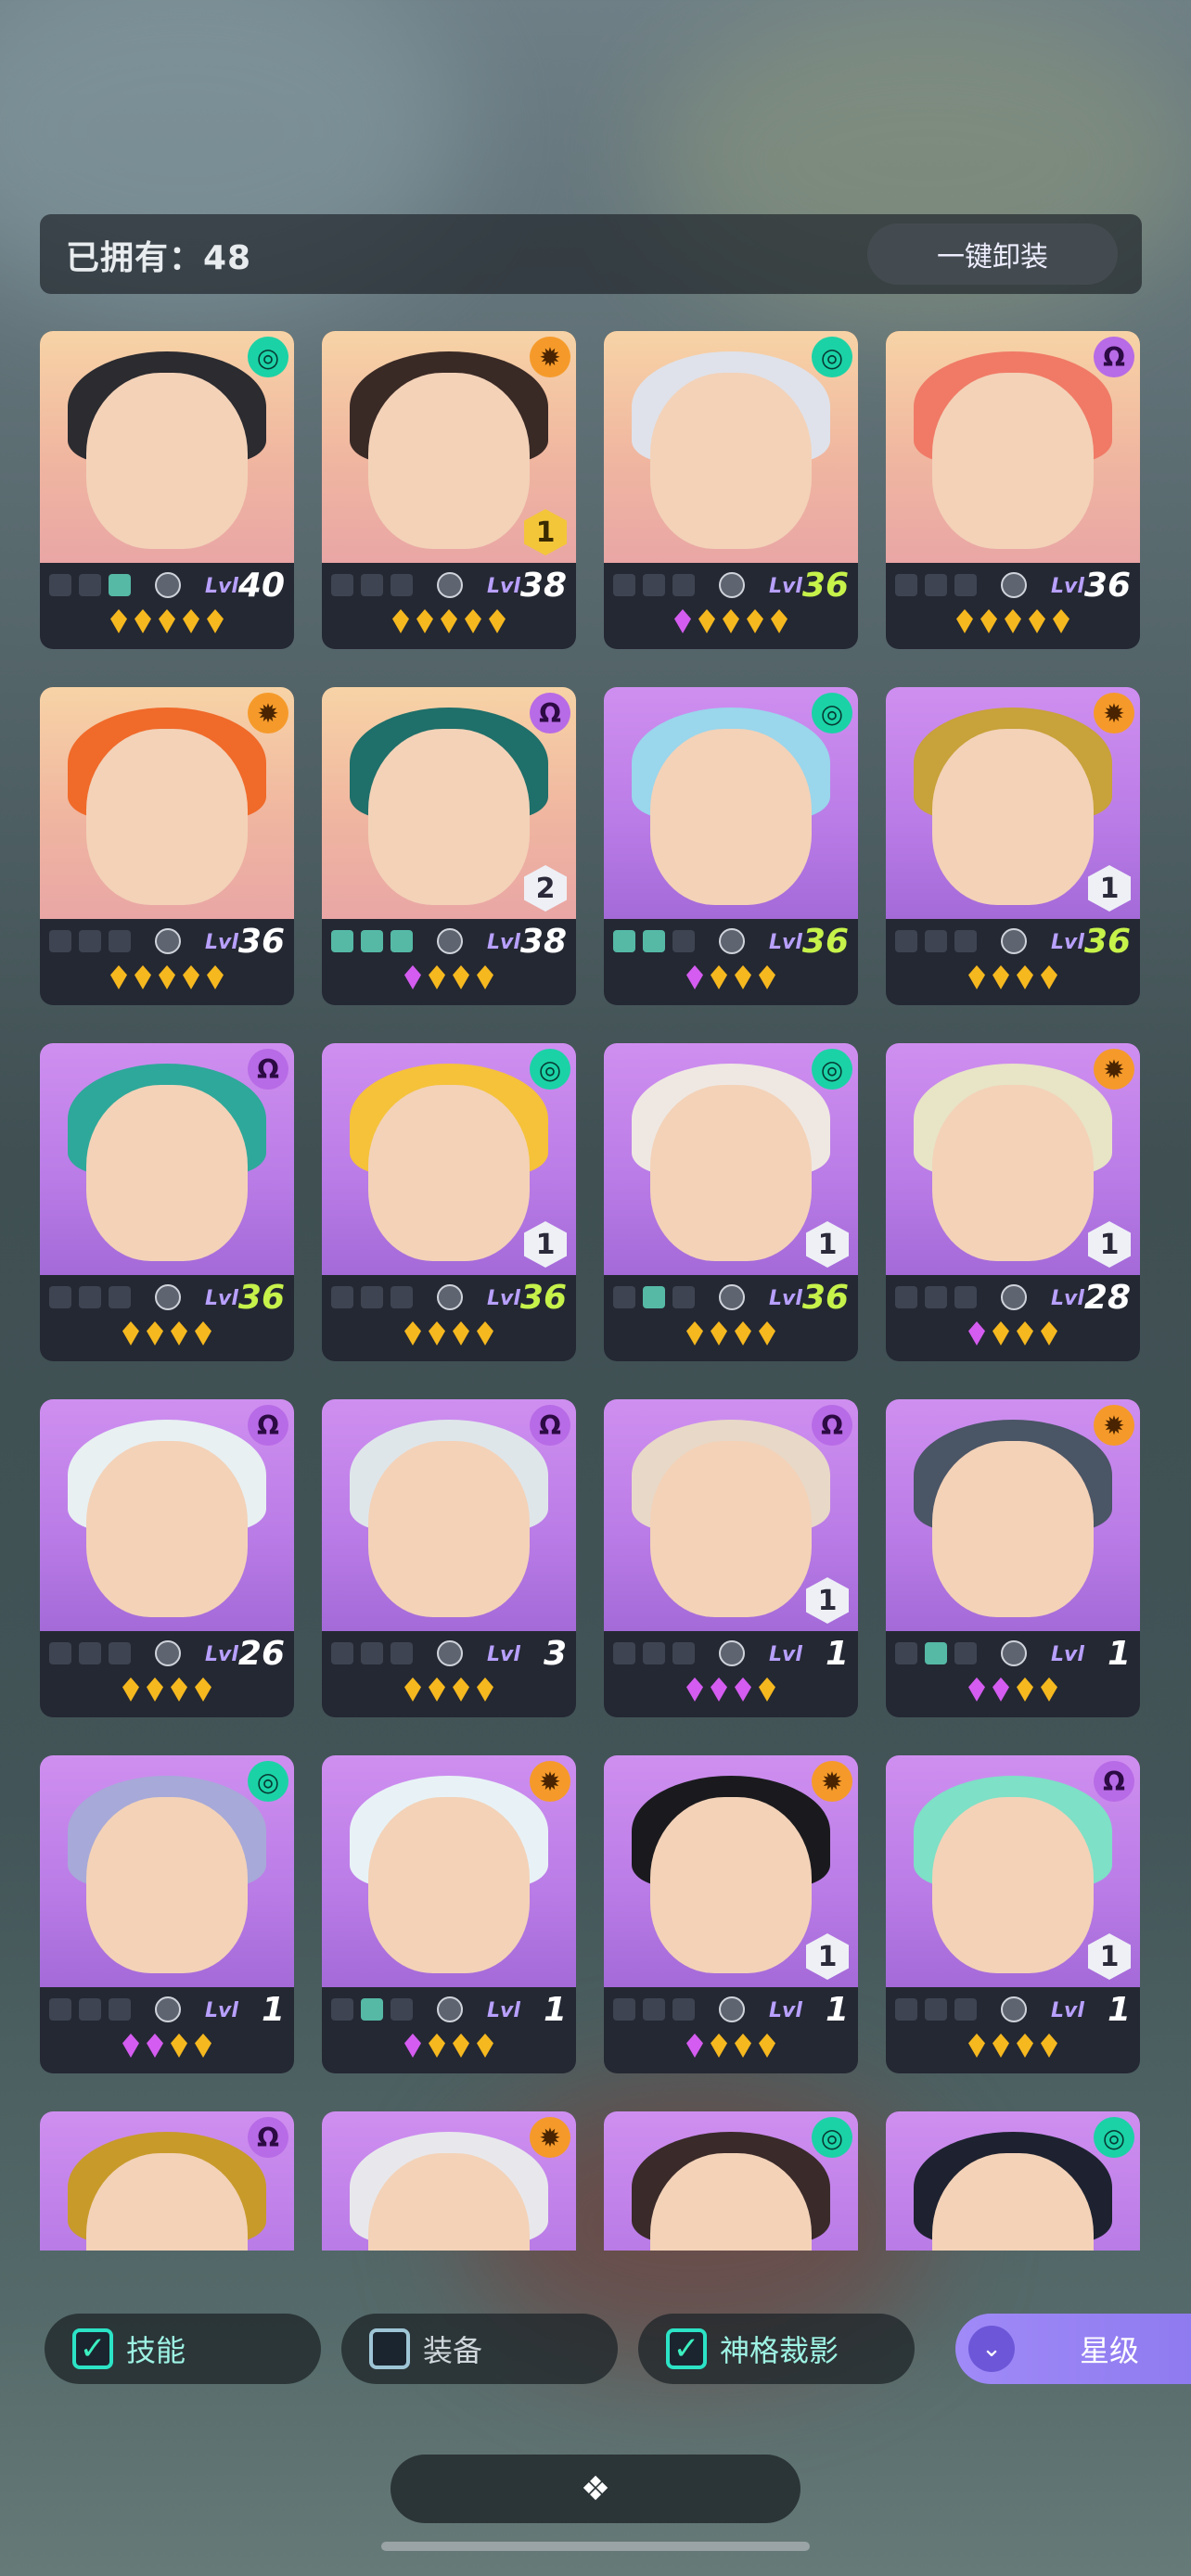 The height and width of the screenshot is (2576, 1191). I want to click on hero-card: Ω 2 Lvl 38, so click(449, 846).